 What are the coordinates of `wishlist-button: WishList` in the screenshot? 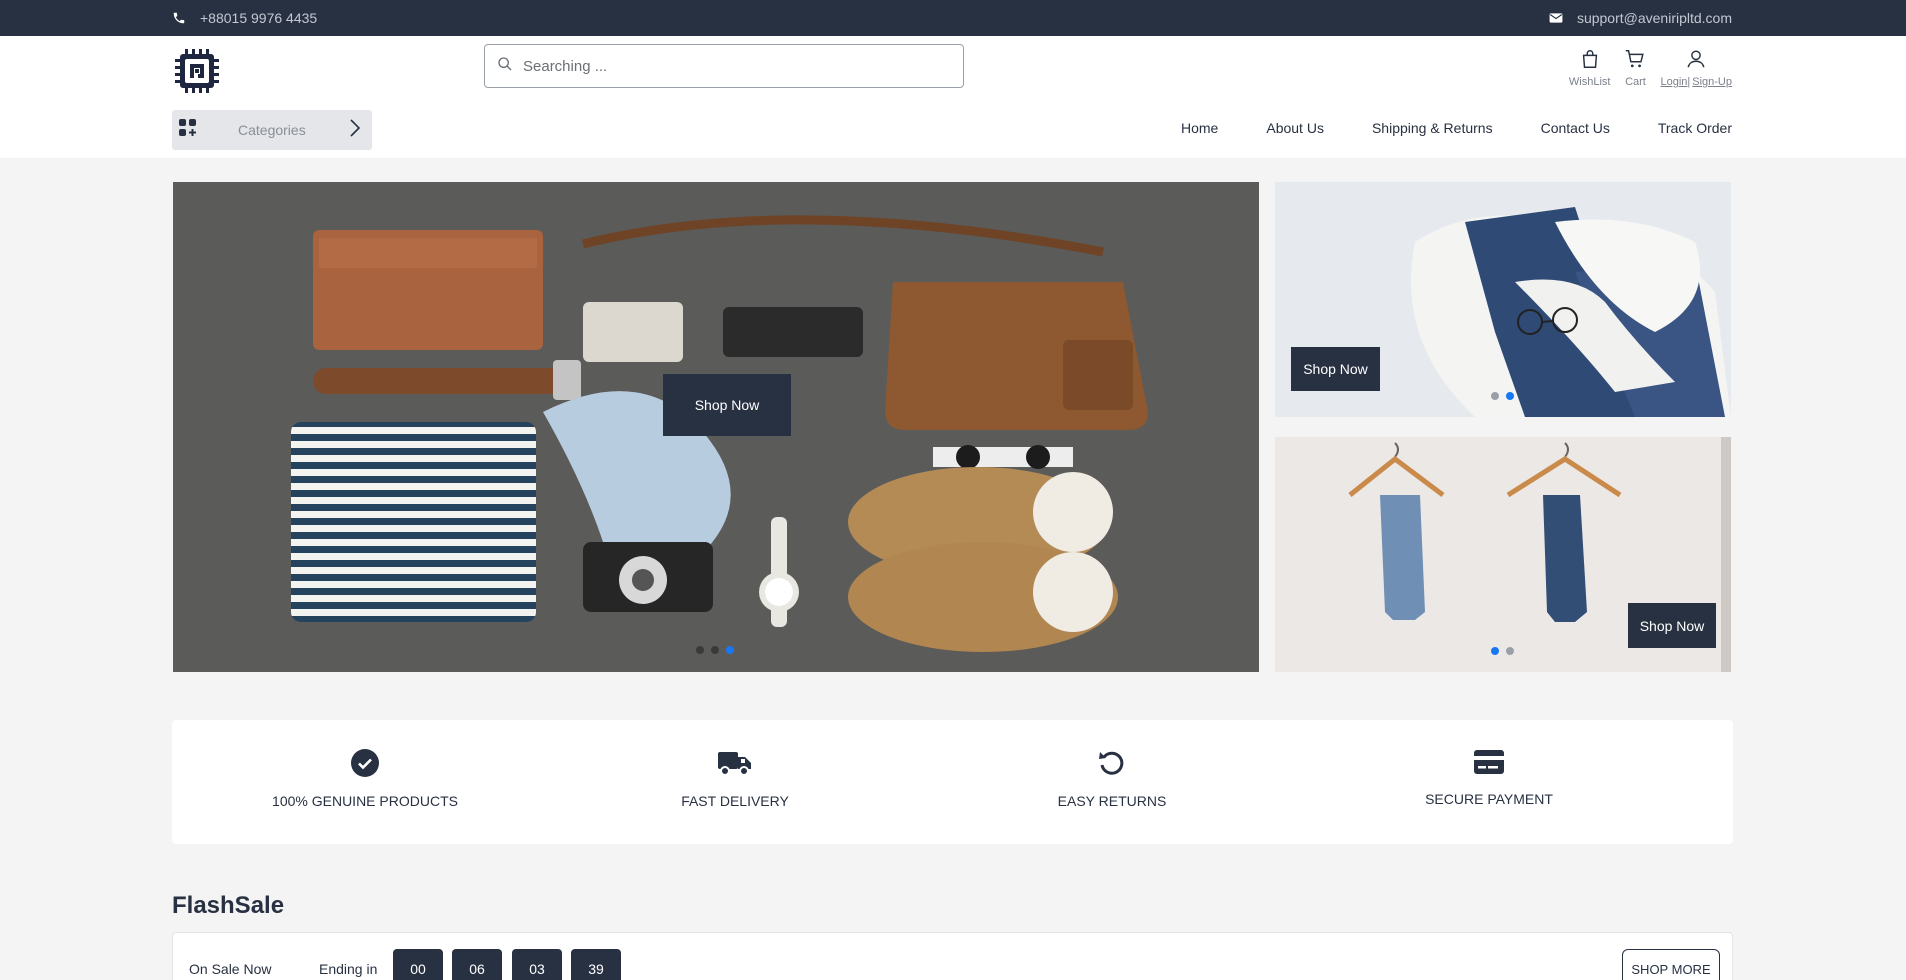 It's located at (1589, 68).